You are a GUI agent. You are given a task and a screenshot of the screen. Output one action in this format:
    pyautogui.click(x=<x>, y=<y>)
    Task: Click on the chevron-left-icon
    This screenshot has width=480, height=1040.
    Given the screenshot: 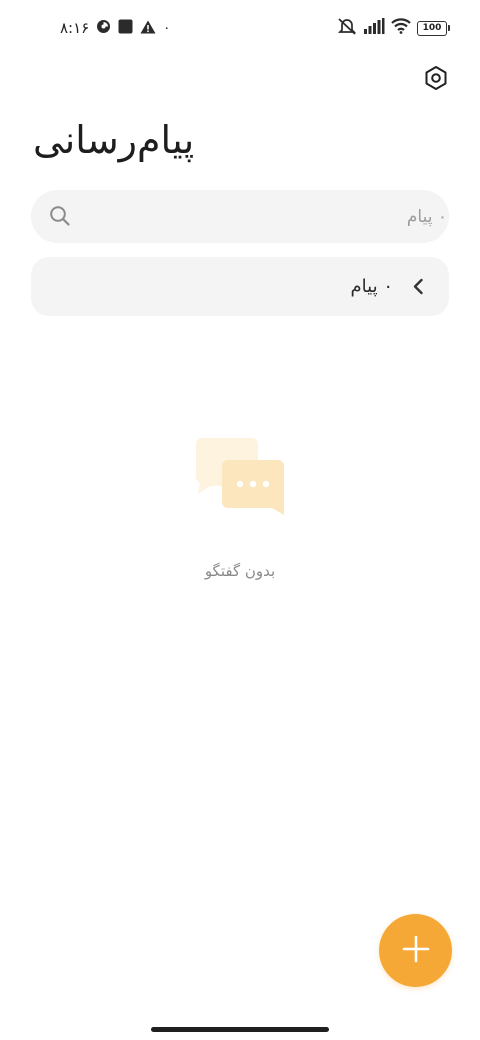 What is the action you would take?
    pyautogui.click(x=418, y=286)
    